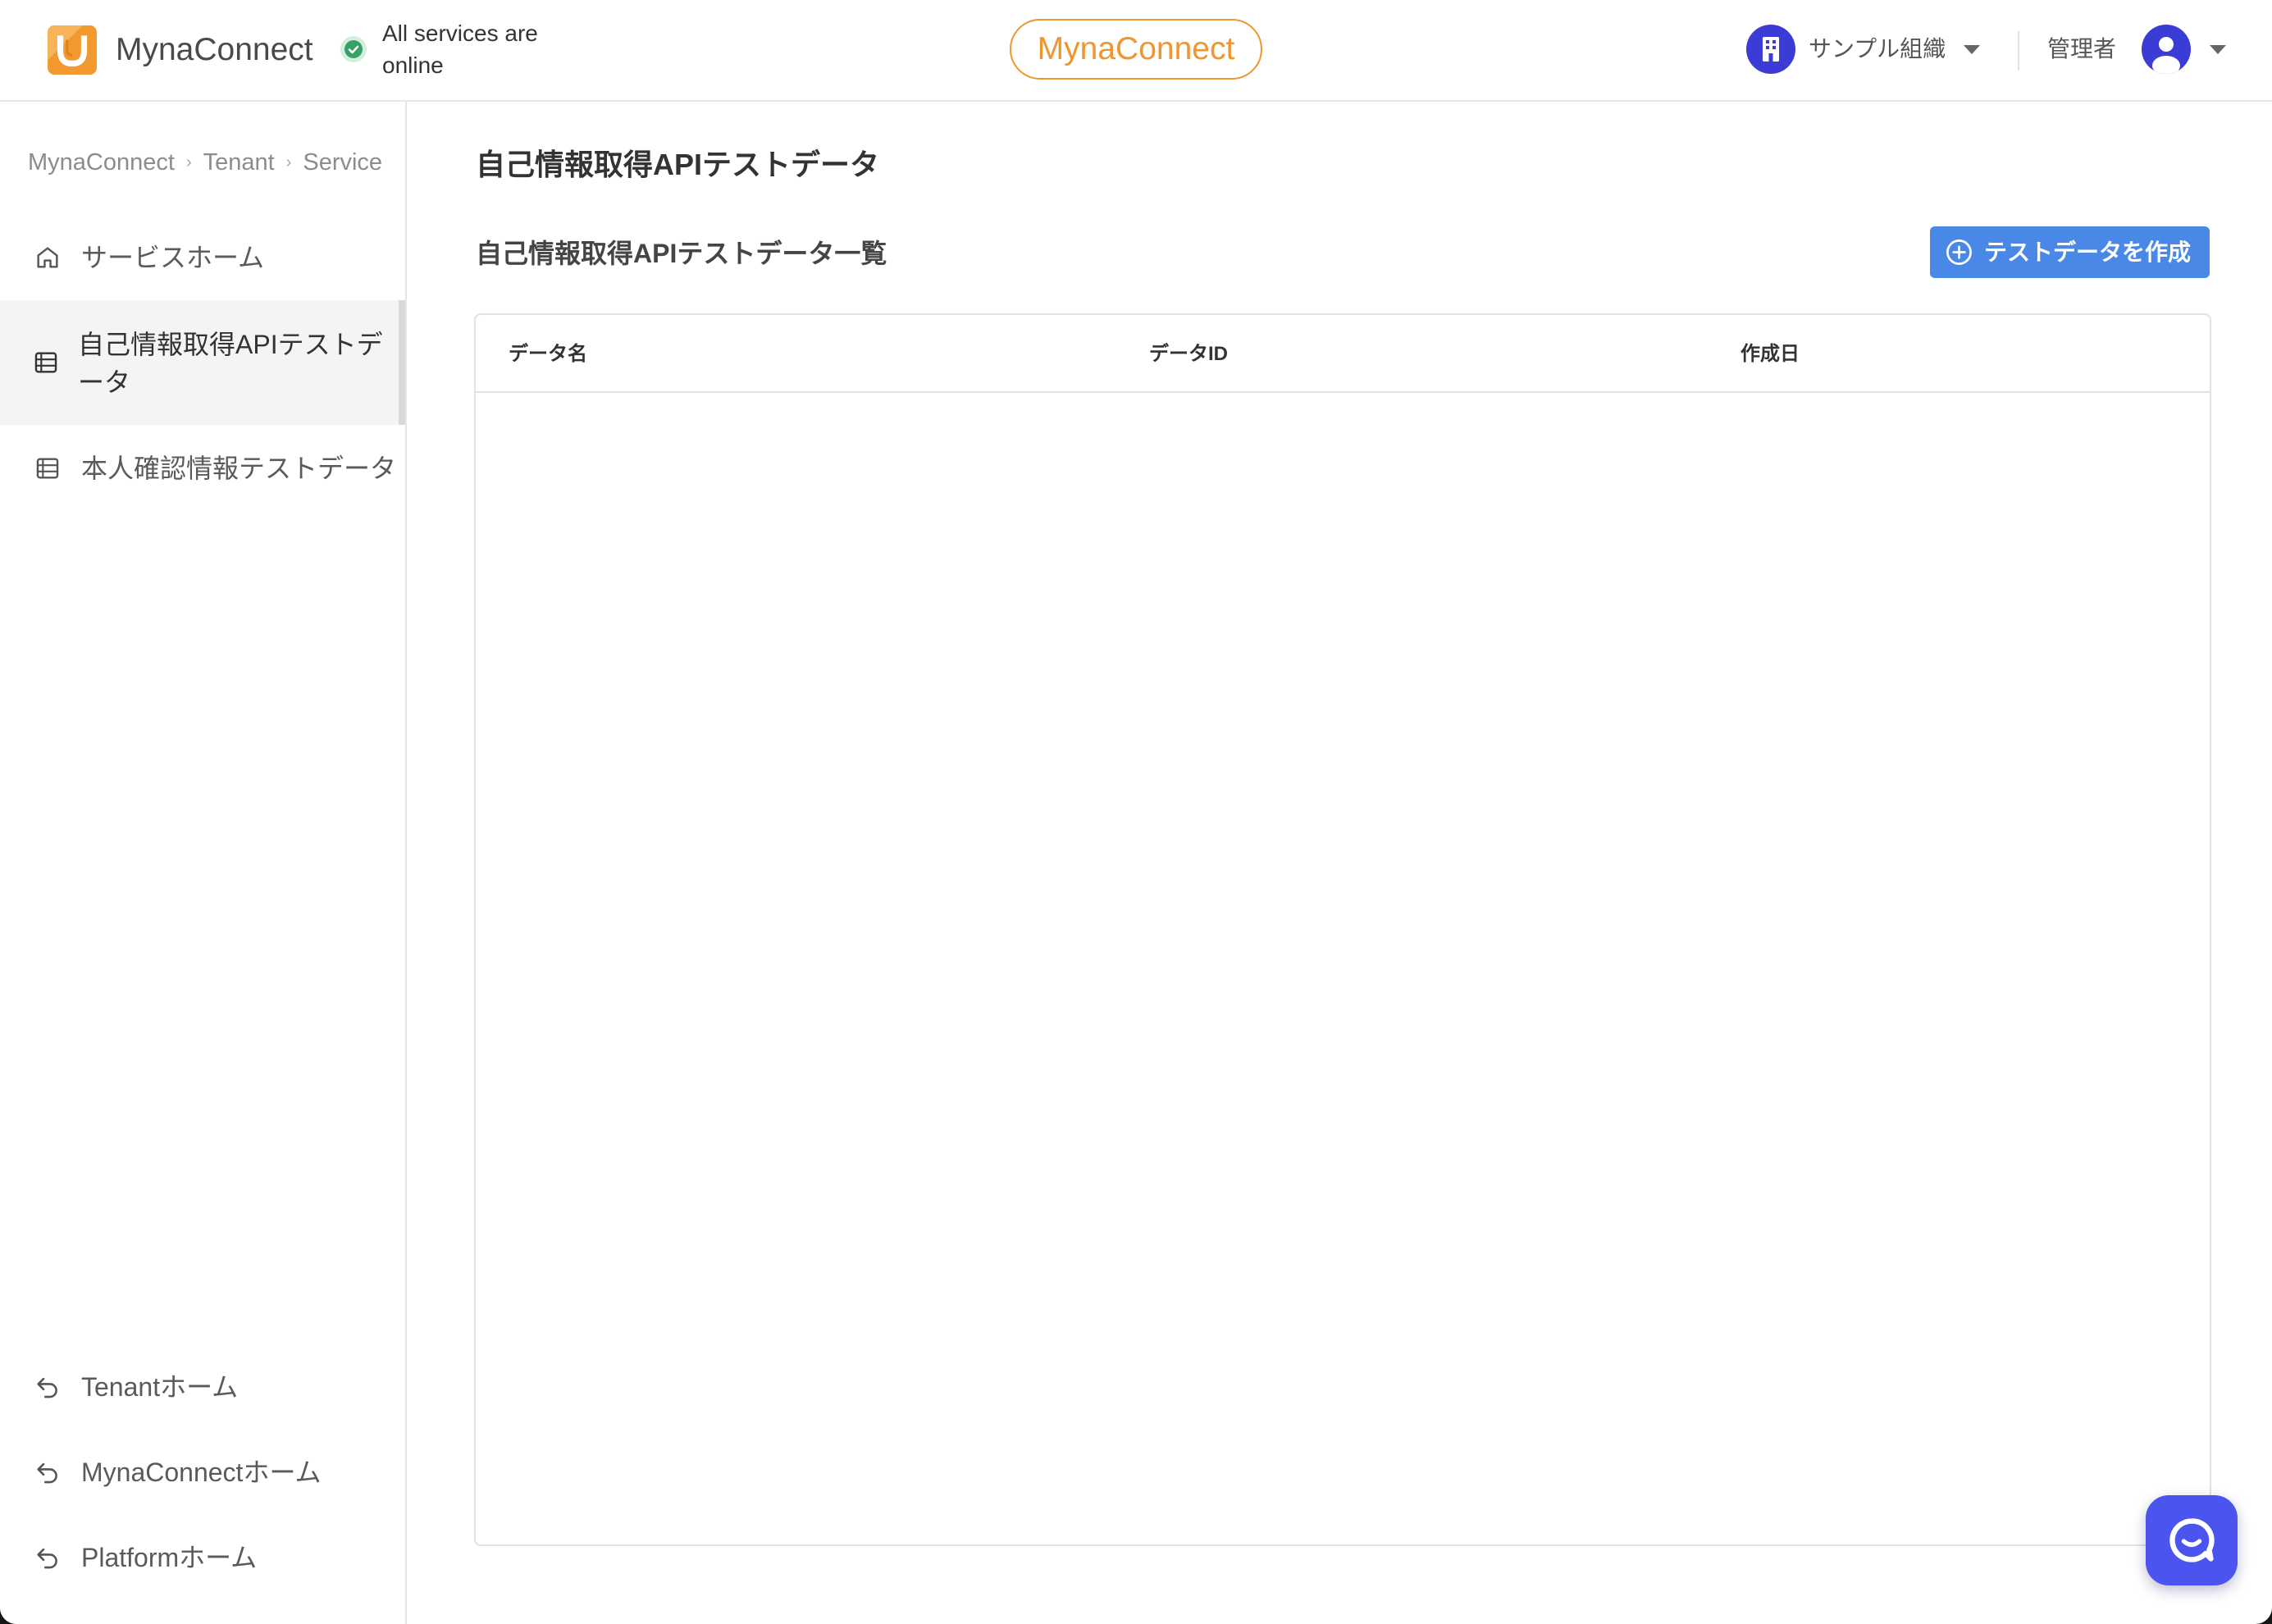 The height and width of the screenshot is (1624, 2272). What do you see at coordinates (1770, 49) in the screenshot?
I see `building-icon` at bounding box center [1770, 49].